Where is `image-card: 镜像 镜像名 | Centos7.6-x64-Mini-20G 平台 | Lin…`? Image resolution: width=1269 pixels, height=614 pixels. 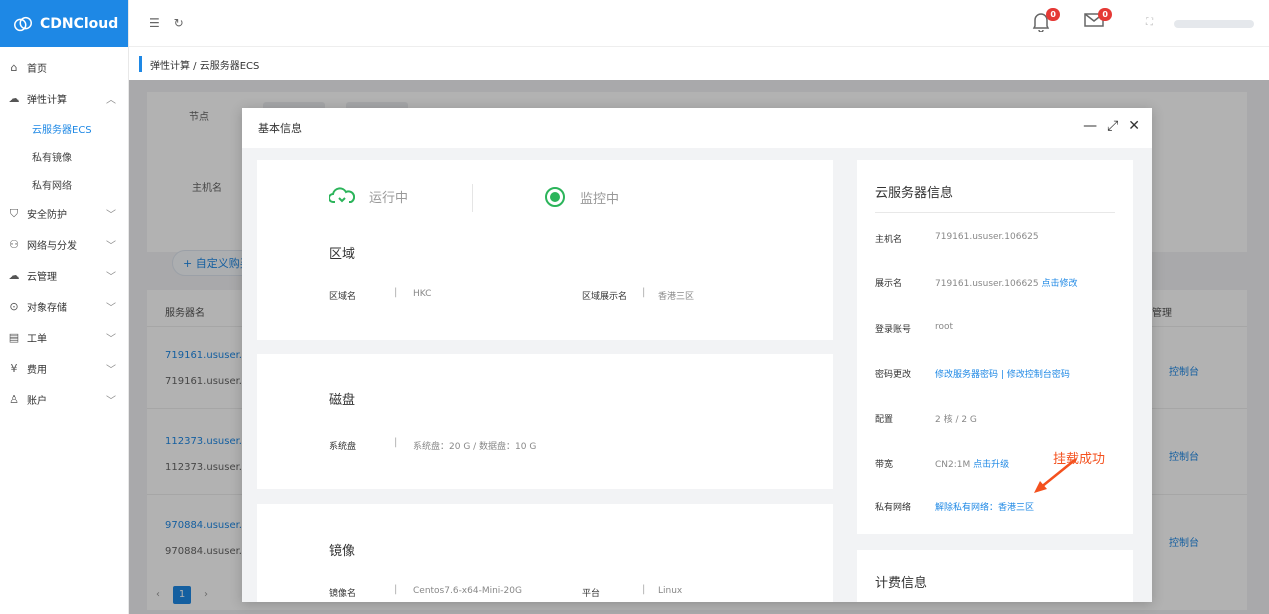
image-card: 镜像 镜像名 | Centos7.6-x64-Mini-20G 平台 | Lin… is located at coordinates (545, 553).